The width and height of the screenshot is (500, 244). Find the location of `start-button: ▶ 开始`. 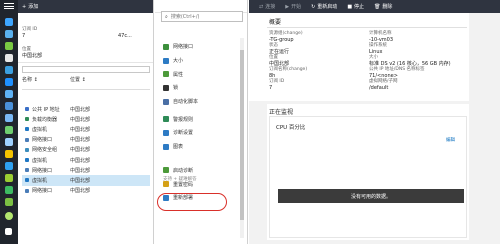

start-button: ▶ 开始 is located at coordinates (293, 7).